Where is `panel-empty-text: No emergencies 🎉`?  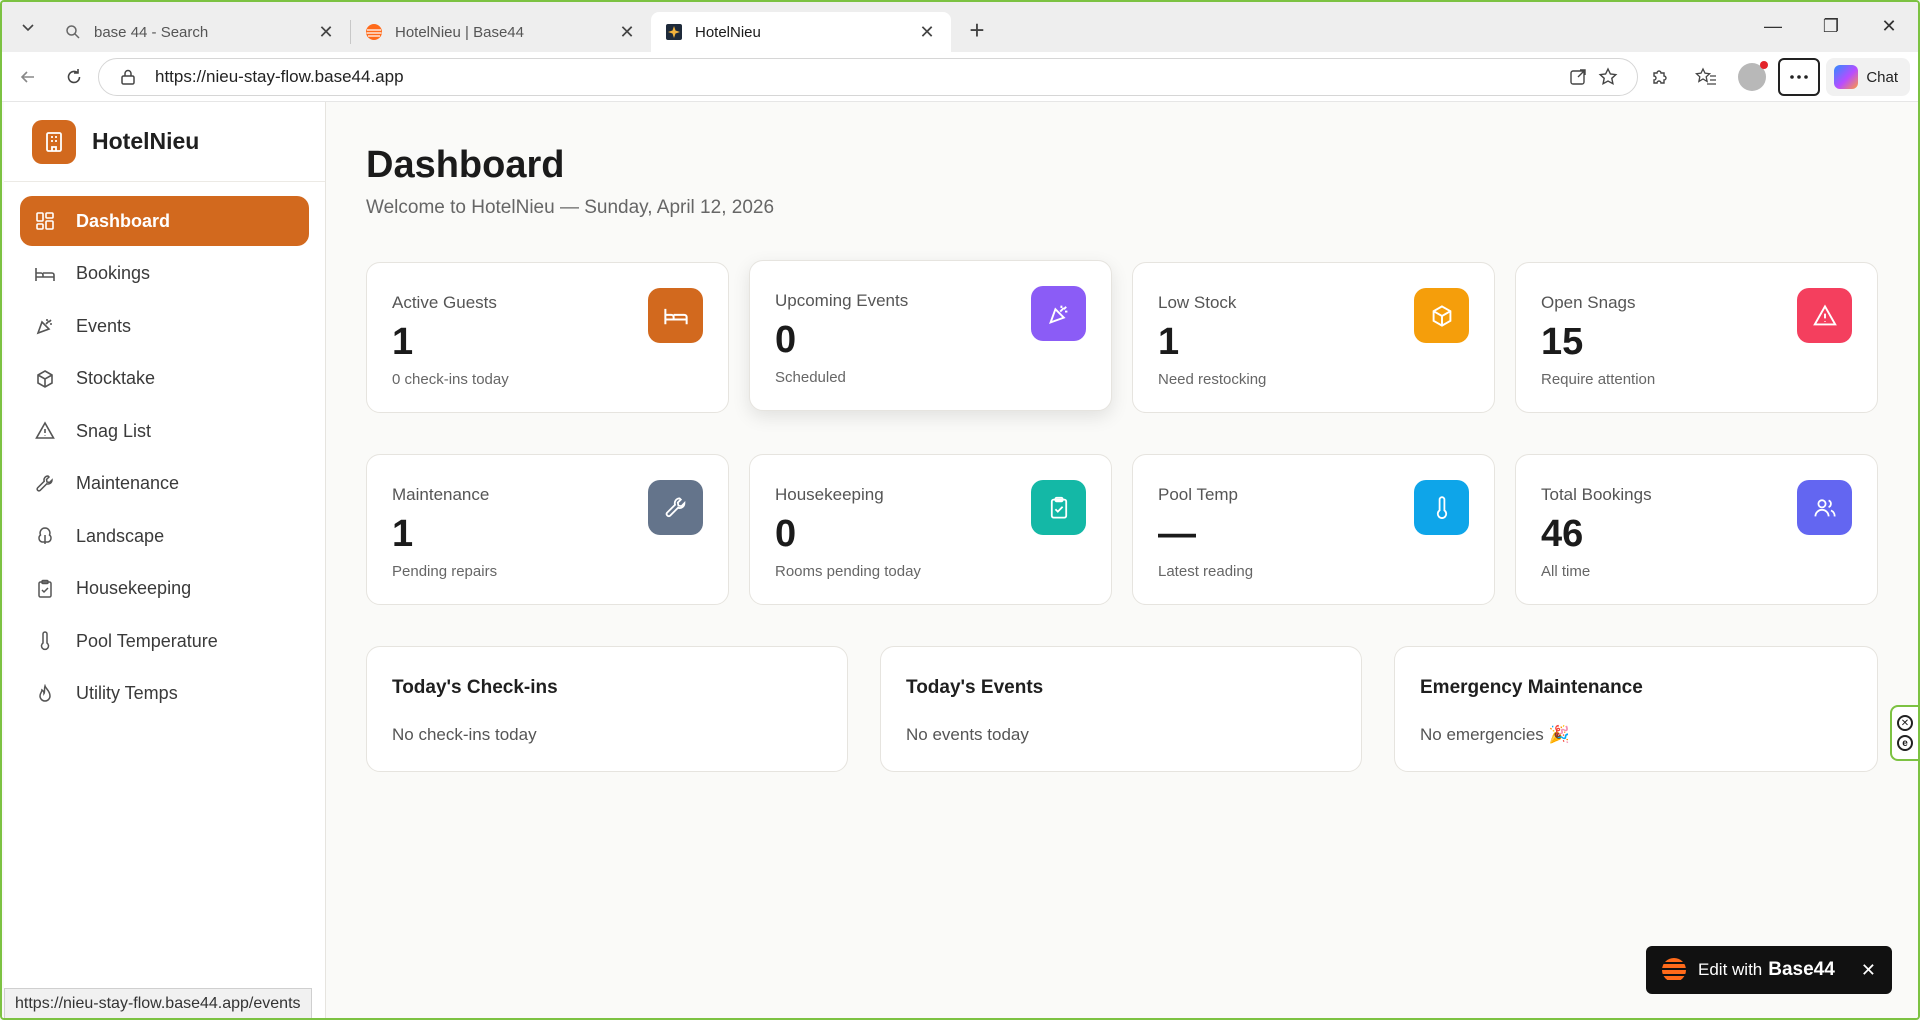 panel-empty-text: No emergencies 🎉 is located at coordinates (1495, 734).